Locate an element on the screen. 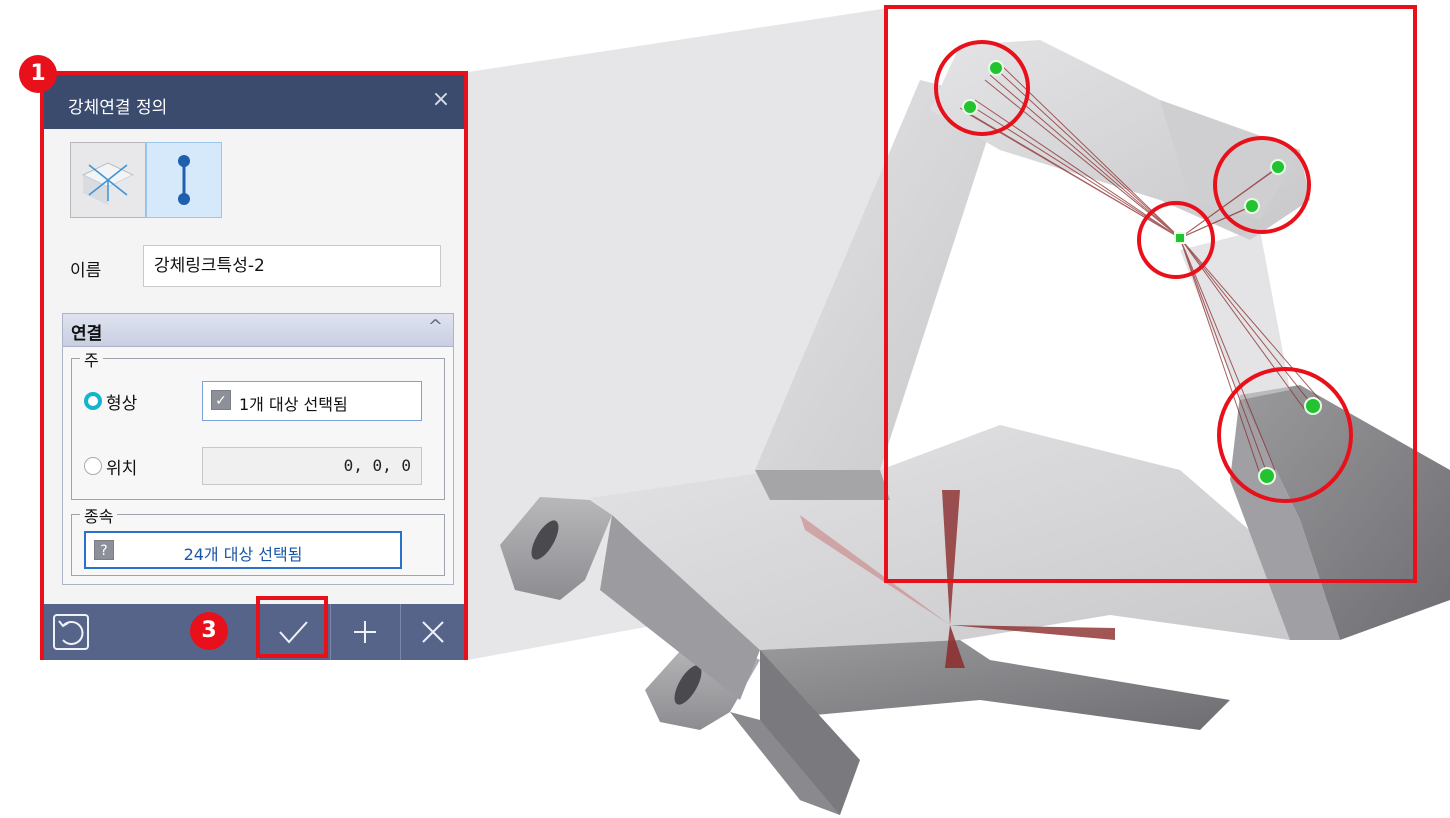  main-group-label: 주 is located at coordinates (91, 359).